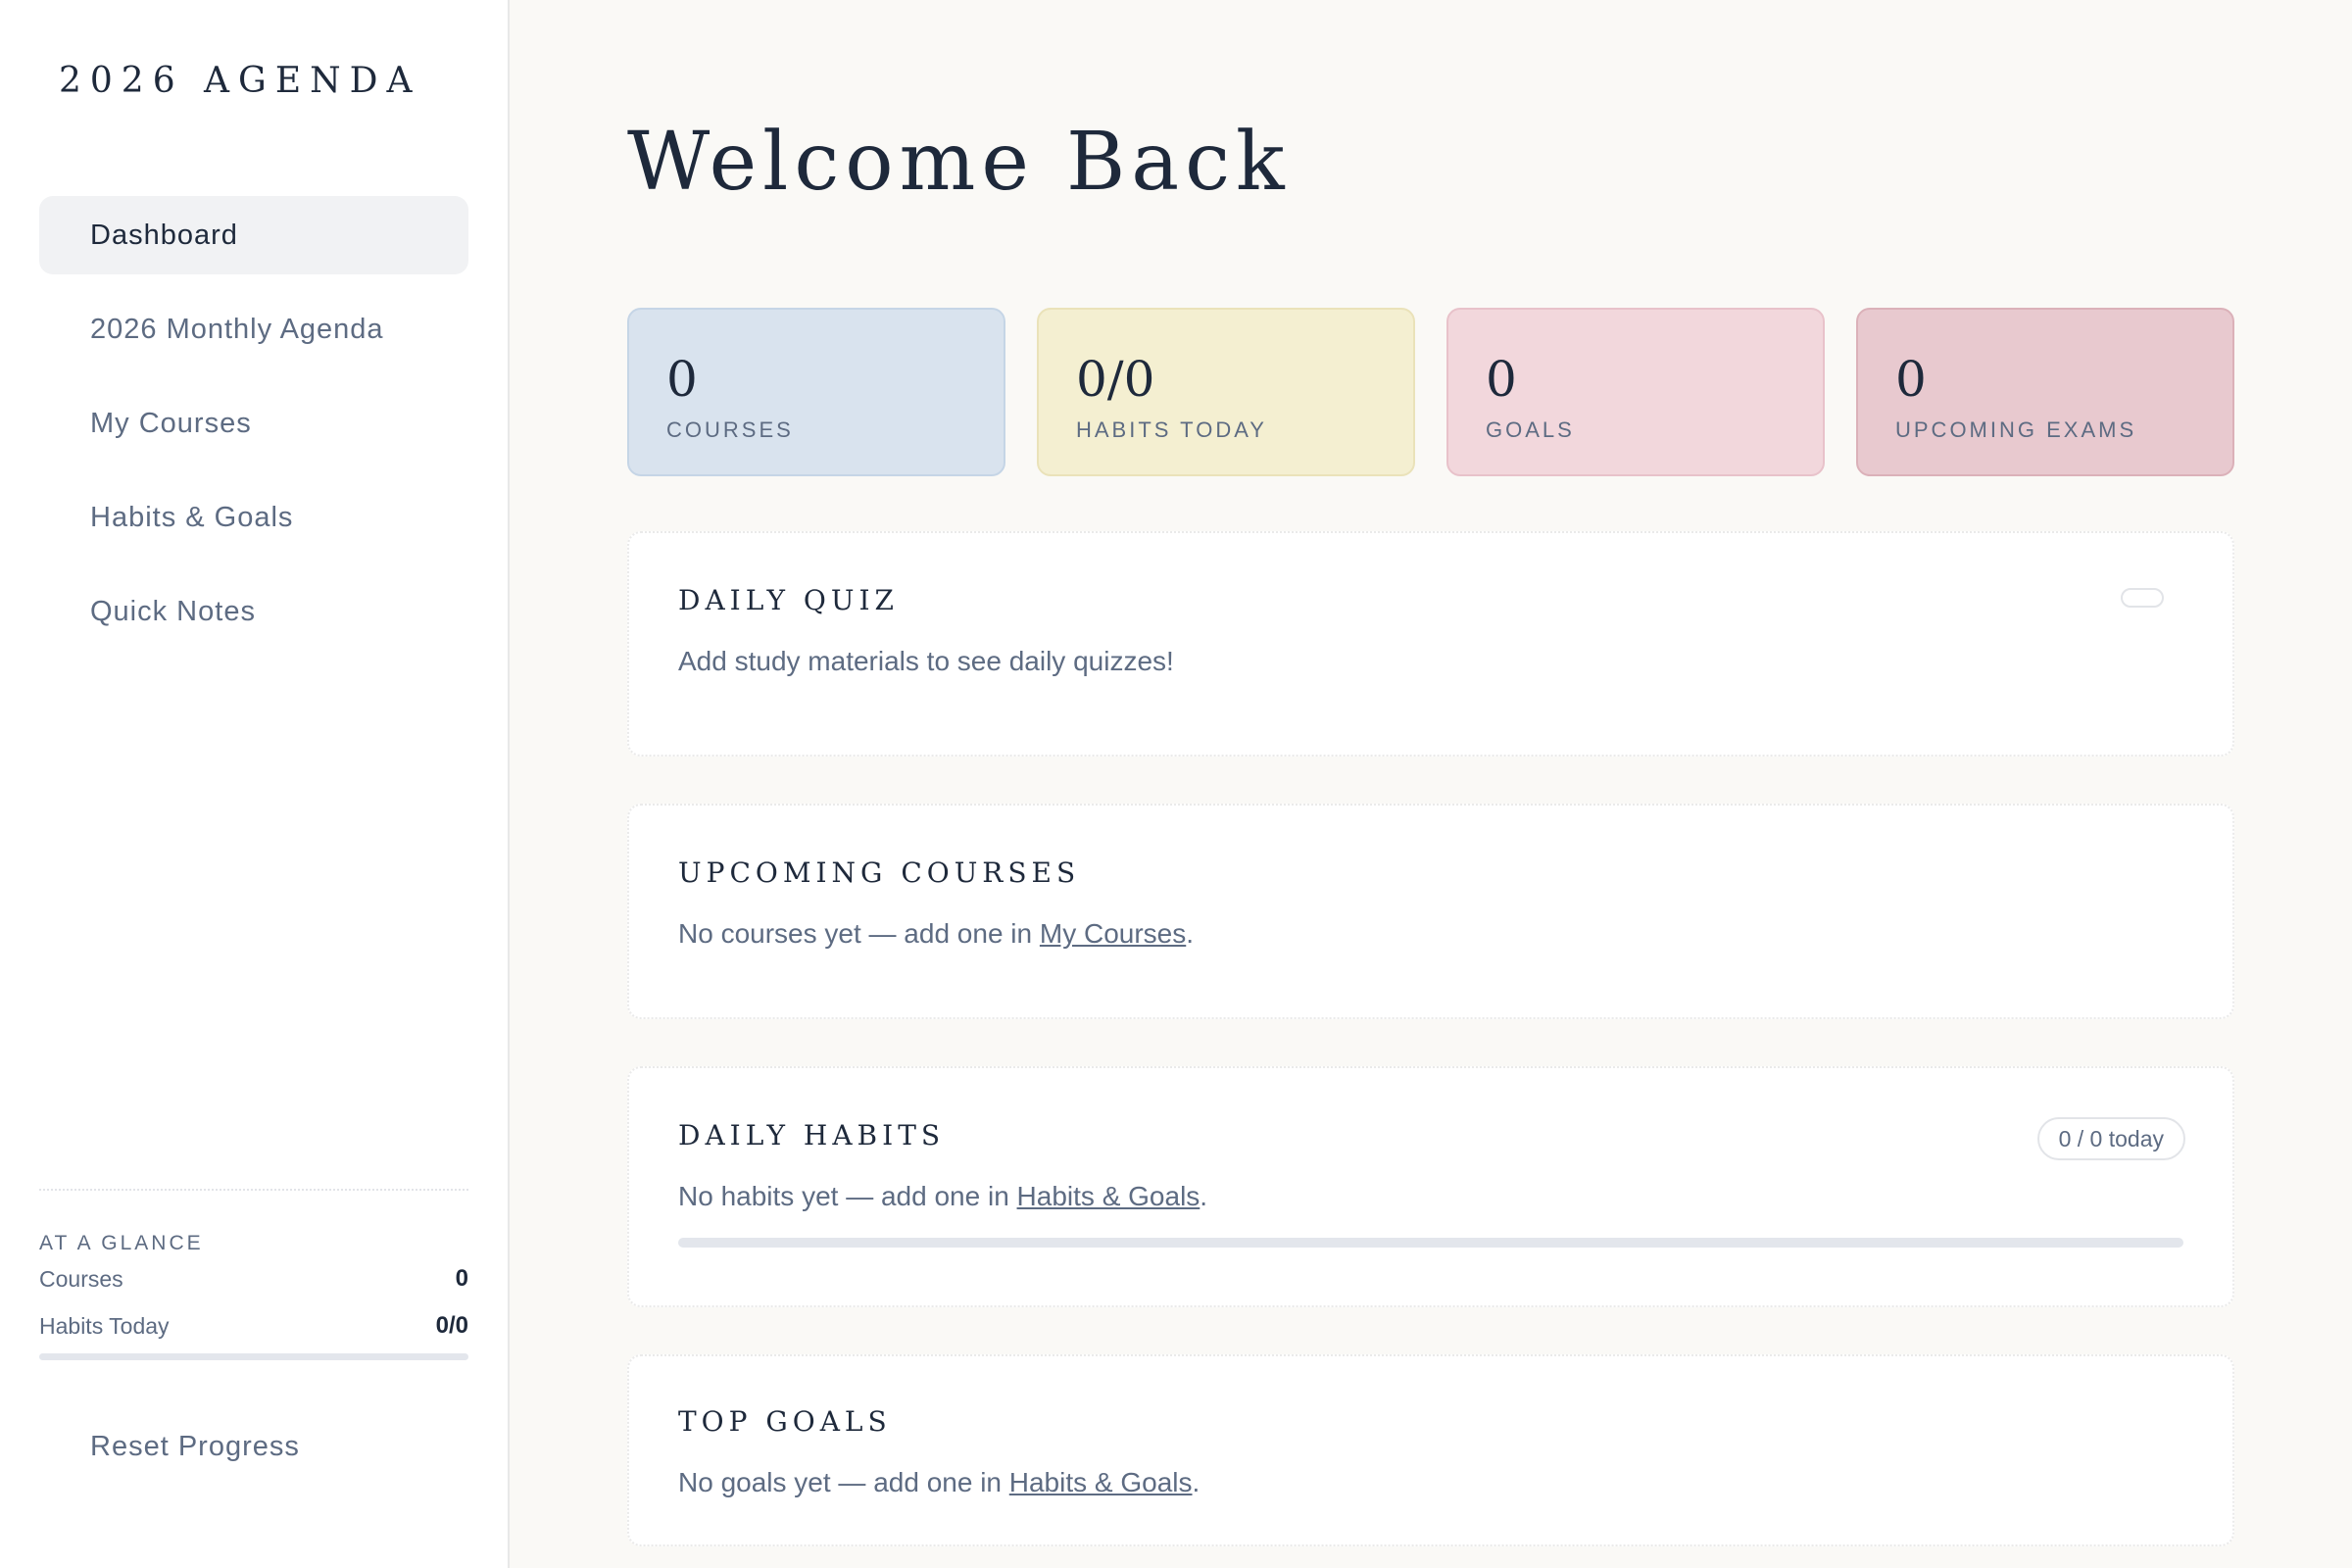 The image size is (2352, 1568). I want to click on message-text: No goals yet — add one in, so click(843, 1482).